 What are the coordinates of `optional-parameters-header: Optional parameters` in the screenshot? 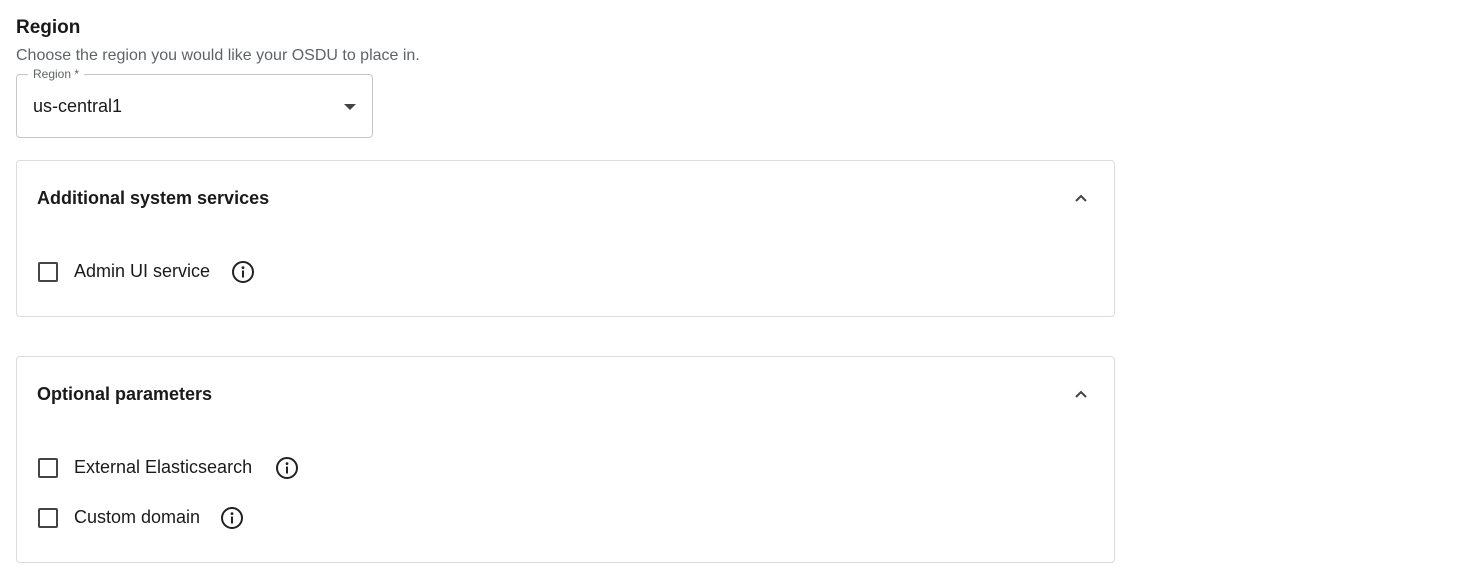 It's located at (565, 396).